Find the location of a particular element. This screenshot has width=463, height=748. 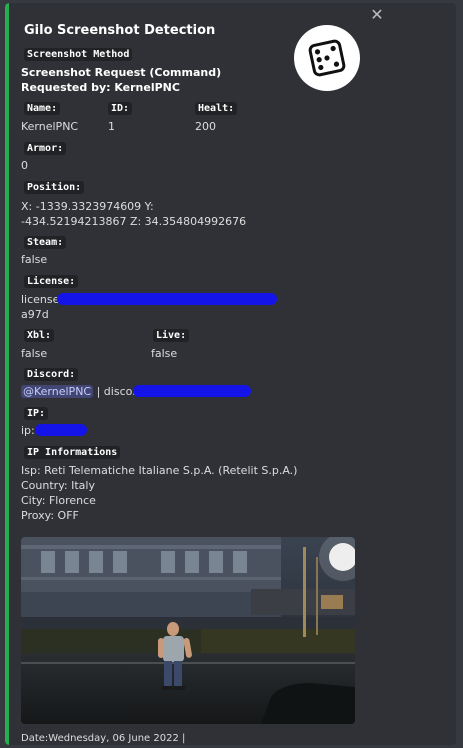

field-name-discord: Discord: is located at coordinates (51, 374).